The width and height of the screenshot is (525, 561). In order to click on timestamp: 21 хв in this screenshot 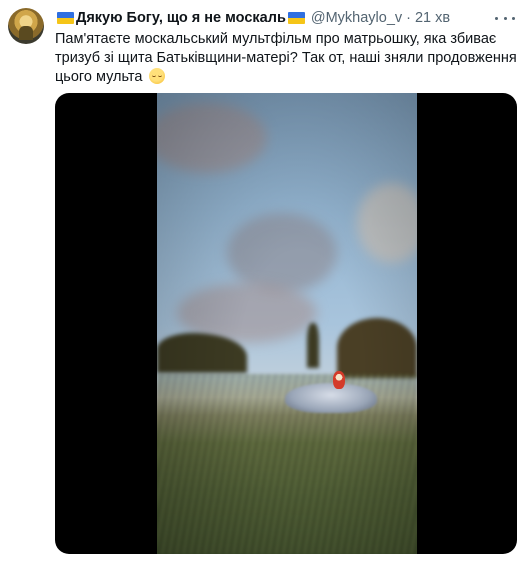, I will do `click(432, 18)`.